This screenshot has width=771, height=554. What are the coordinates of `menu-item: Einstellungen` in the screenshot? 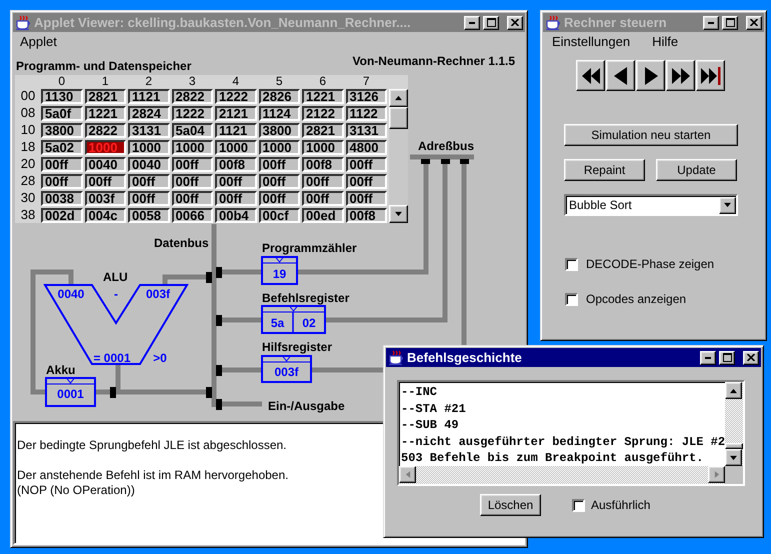 It's located at (591, 41).